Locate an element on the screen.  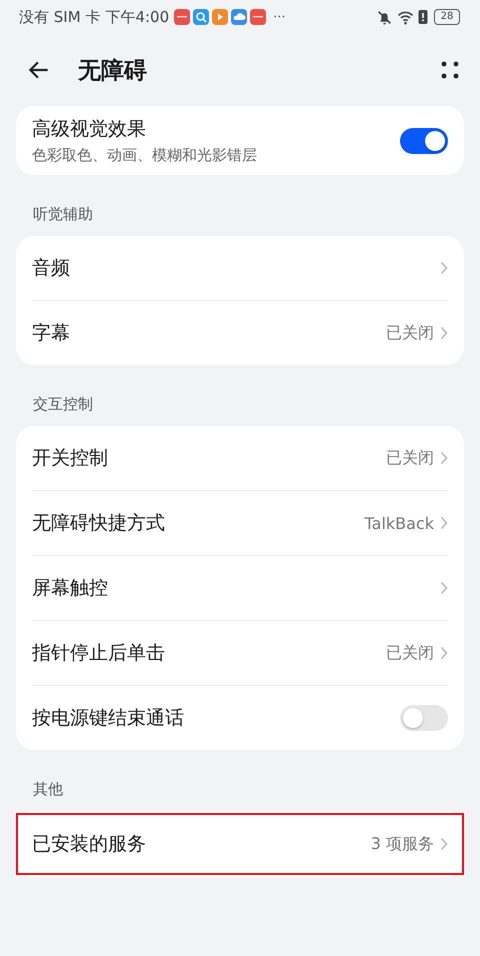
row-subtitle: 色彩取色、动画、模糊和光影错层 is located at coordinates (144, 155).